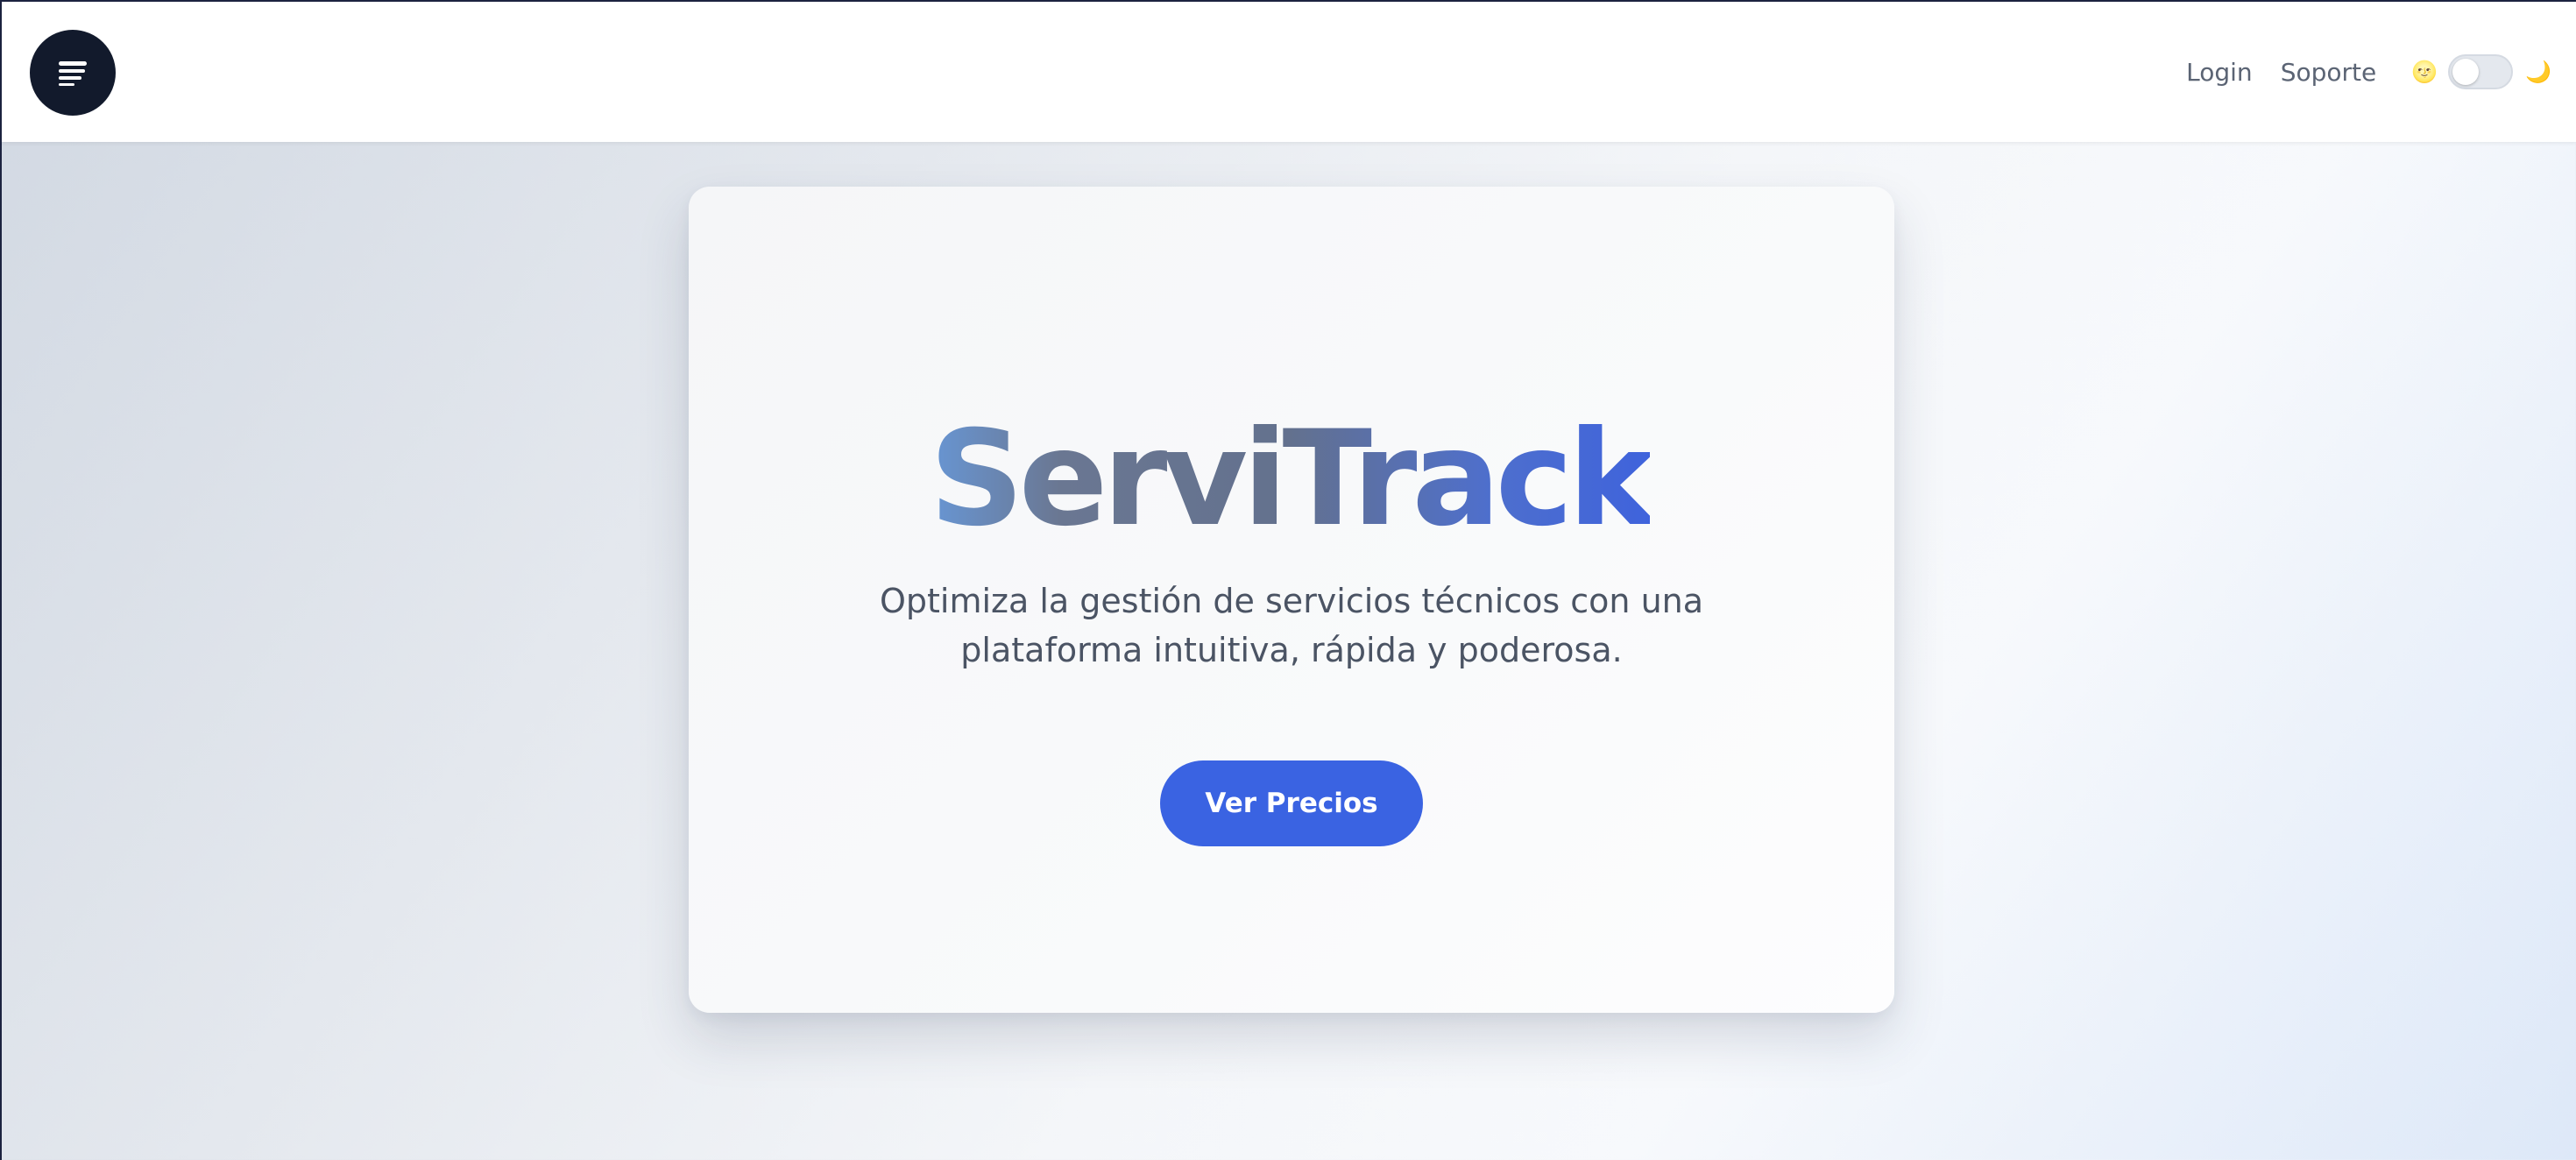 This screenshot has width=2576, height=1160. I want to click on menu-button, so click(73, 73).